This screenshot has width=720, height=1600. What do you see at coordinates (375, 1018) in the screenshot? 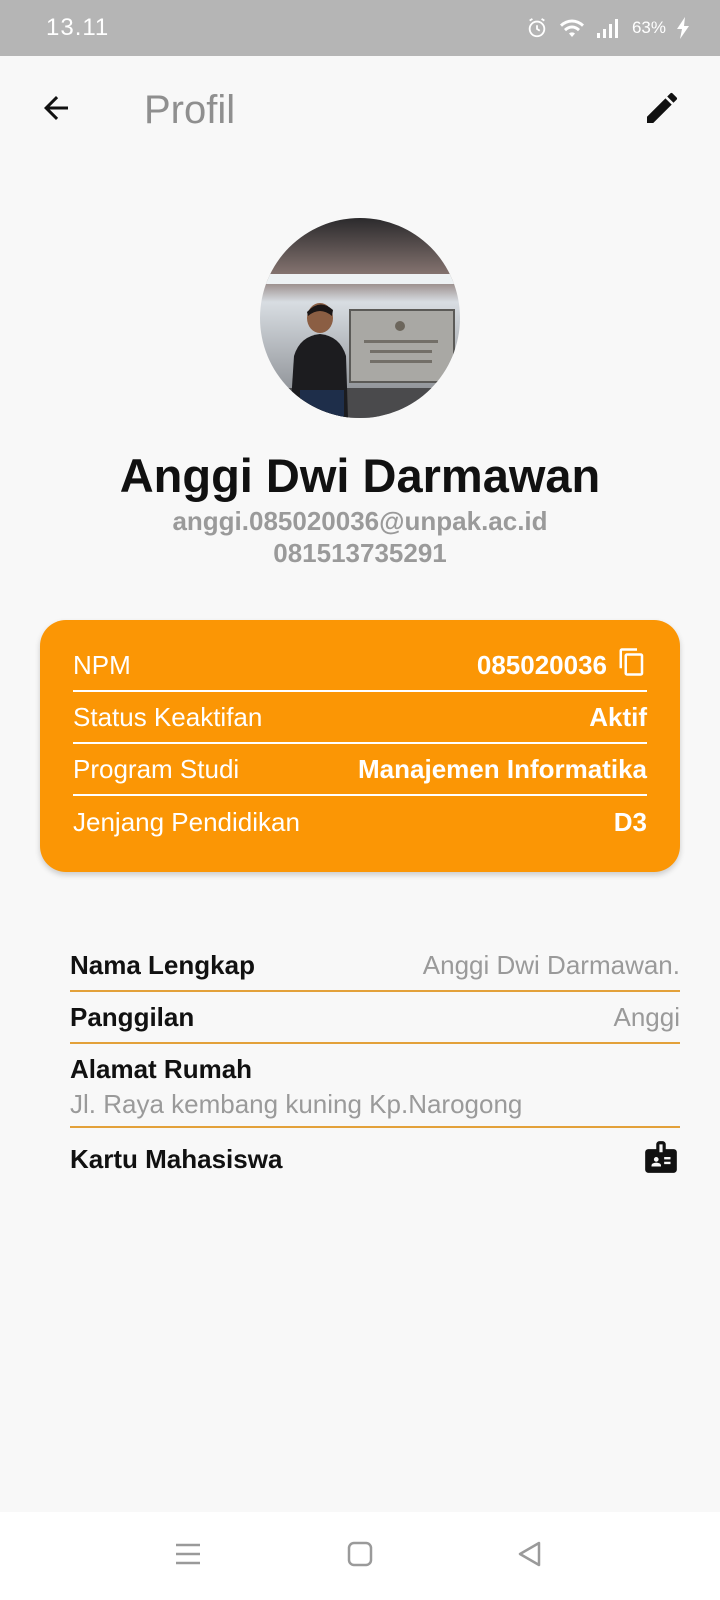
I see `detail-nickname: Panggilan Anggi` at bounding box center [375, 1018].